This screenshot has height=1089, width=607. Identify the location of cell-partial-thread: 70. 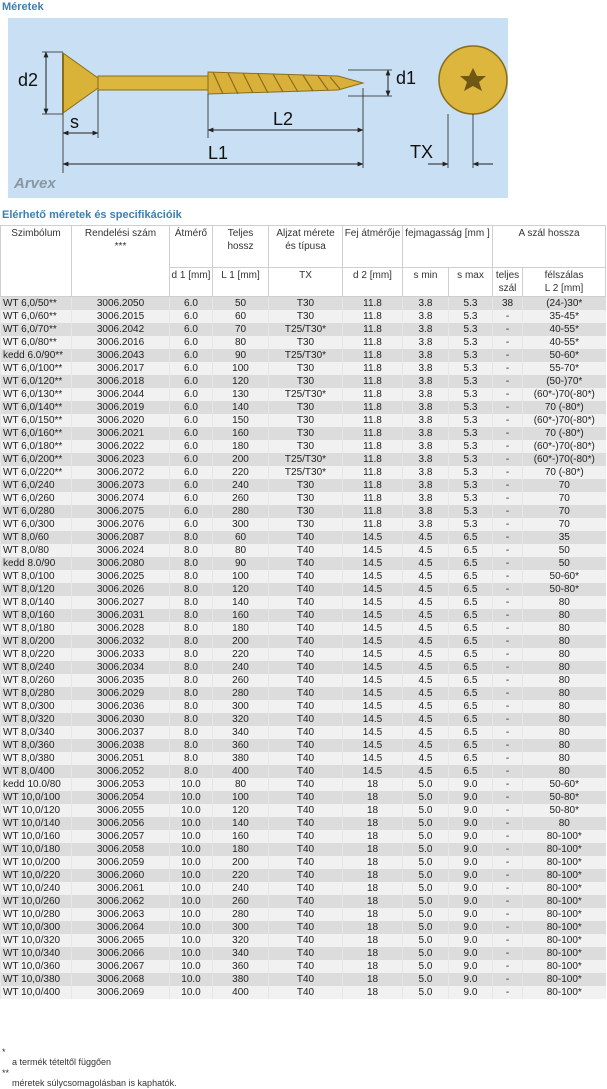
(564, 485).